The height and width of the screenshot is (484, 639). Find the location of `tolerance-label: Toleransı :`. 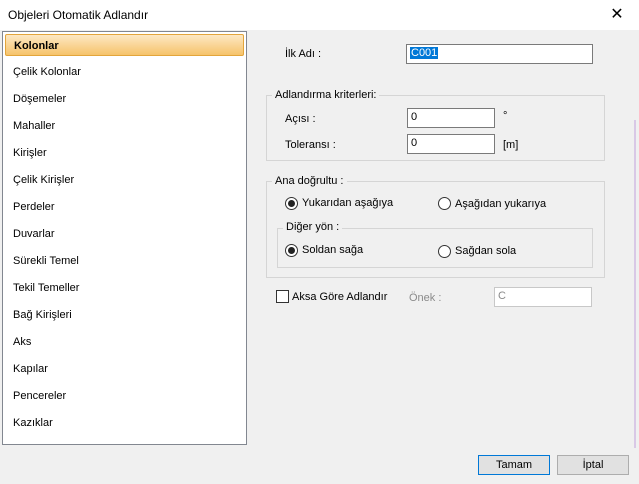

tolerance-label: Toleransı : is located at coordinates (310, 145).